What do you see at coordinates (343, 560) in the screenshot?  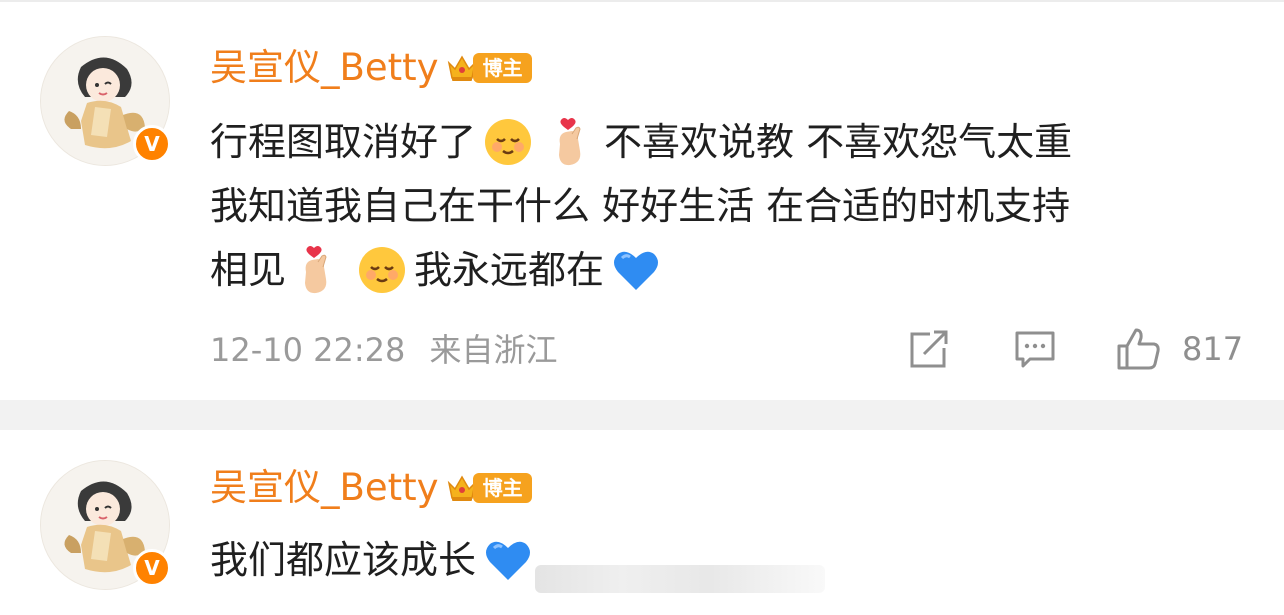 I see `text-segment: 我们都应该成长` at bounding box center [343, 560].